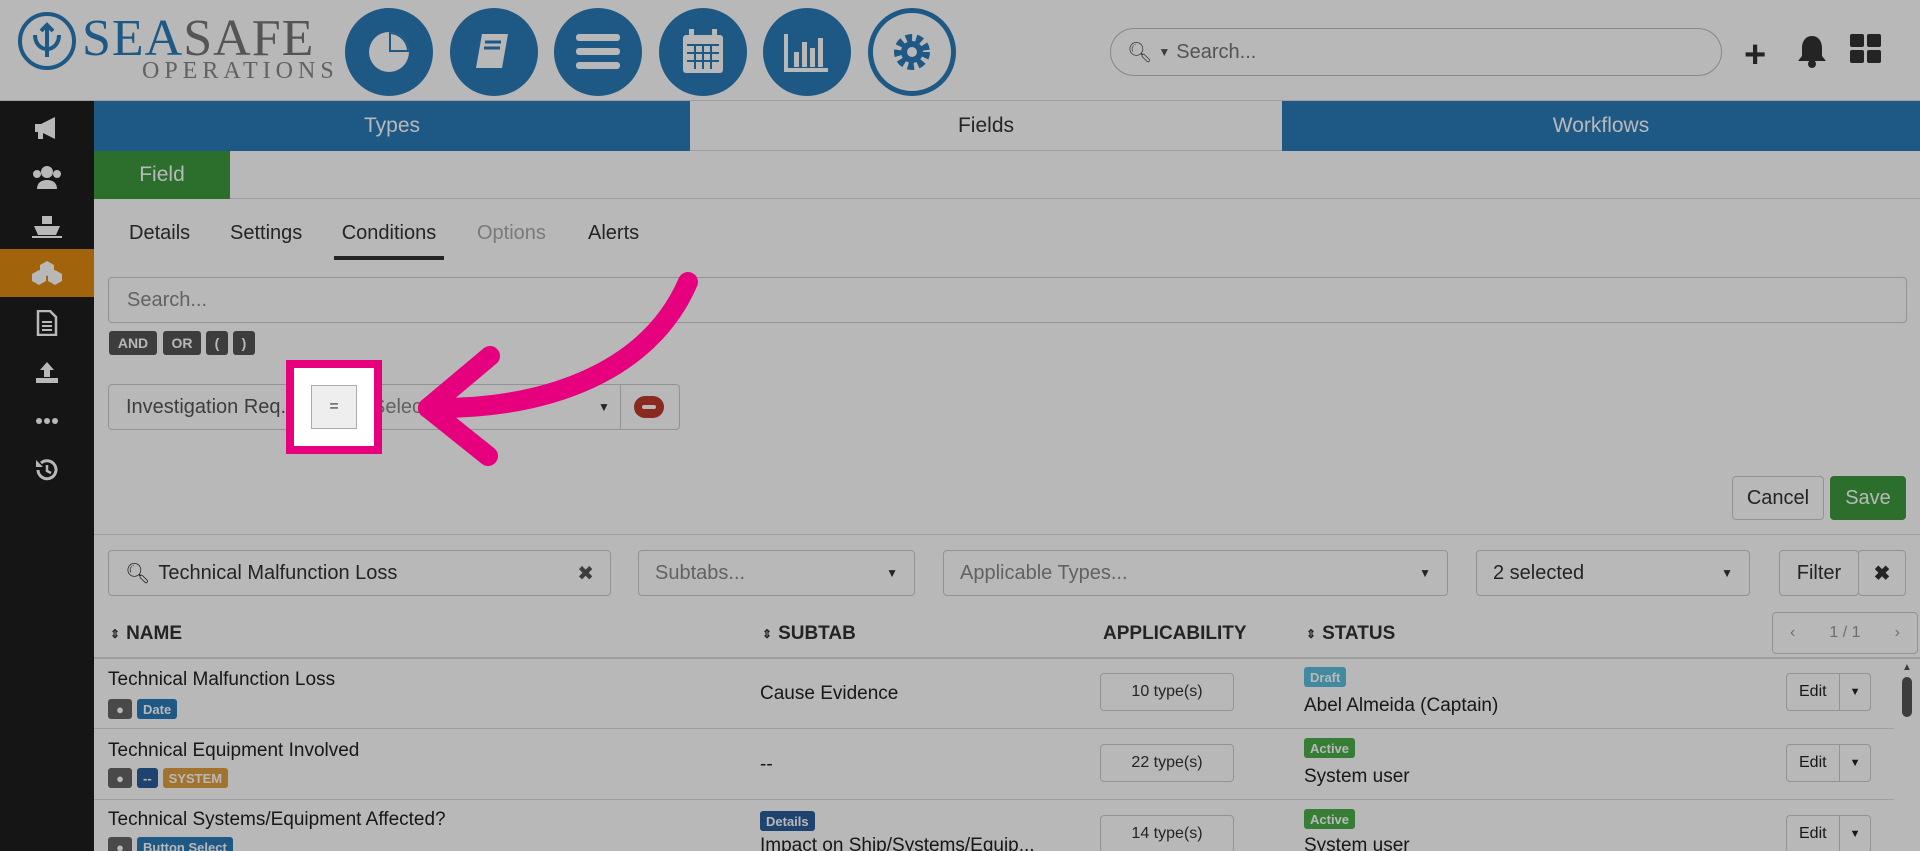 The image size is (1920, 851). I want to click on clear-icon: ✖, so click(585, 573).